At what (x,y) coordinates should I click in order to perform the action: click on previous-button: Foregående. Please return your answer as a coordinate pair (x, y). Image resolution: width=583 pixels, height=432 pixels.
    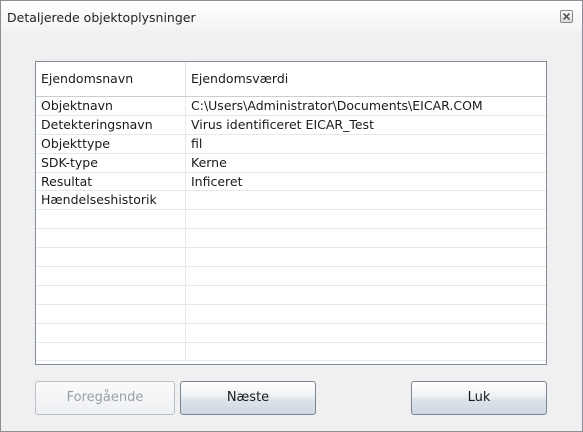
    Looking at the image, I should click on (105, 398).